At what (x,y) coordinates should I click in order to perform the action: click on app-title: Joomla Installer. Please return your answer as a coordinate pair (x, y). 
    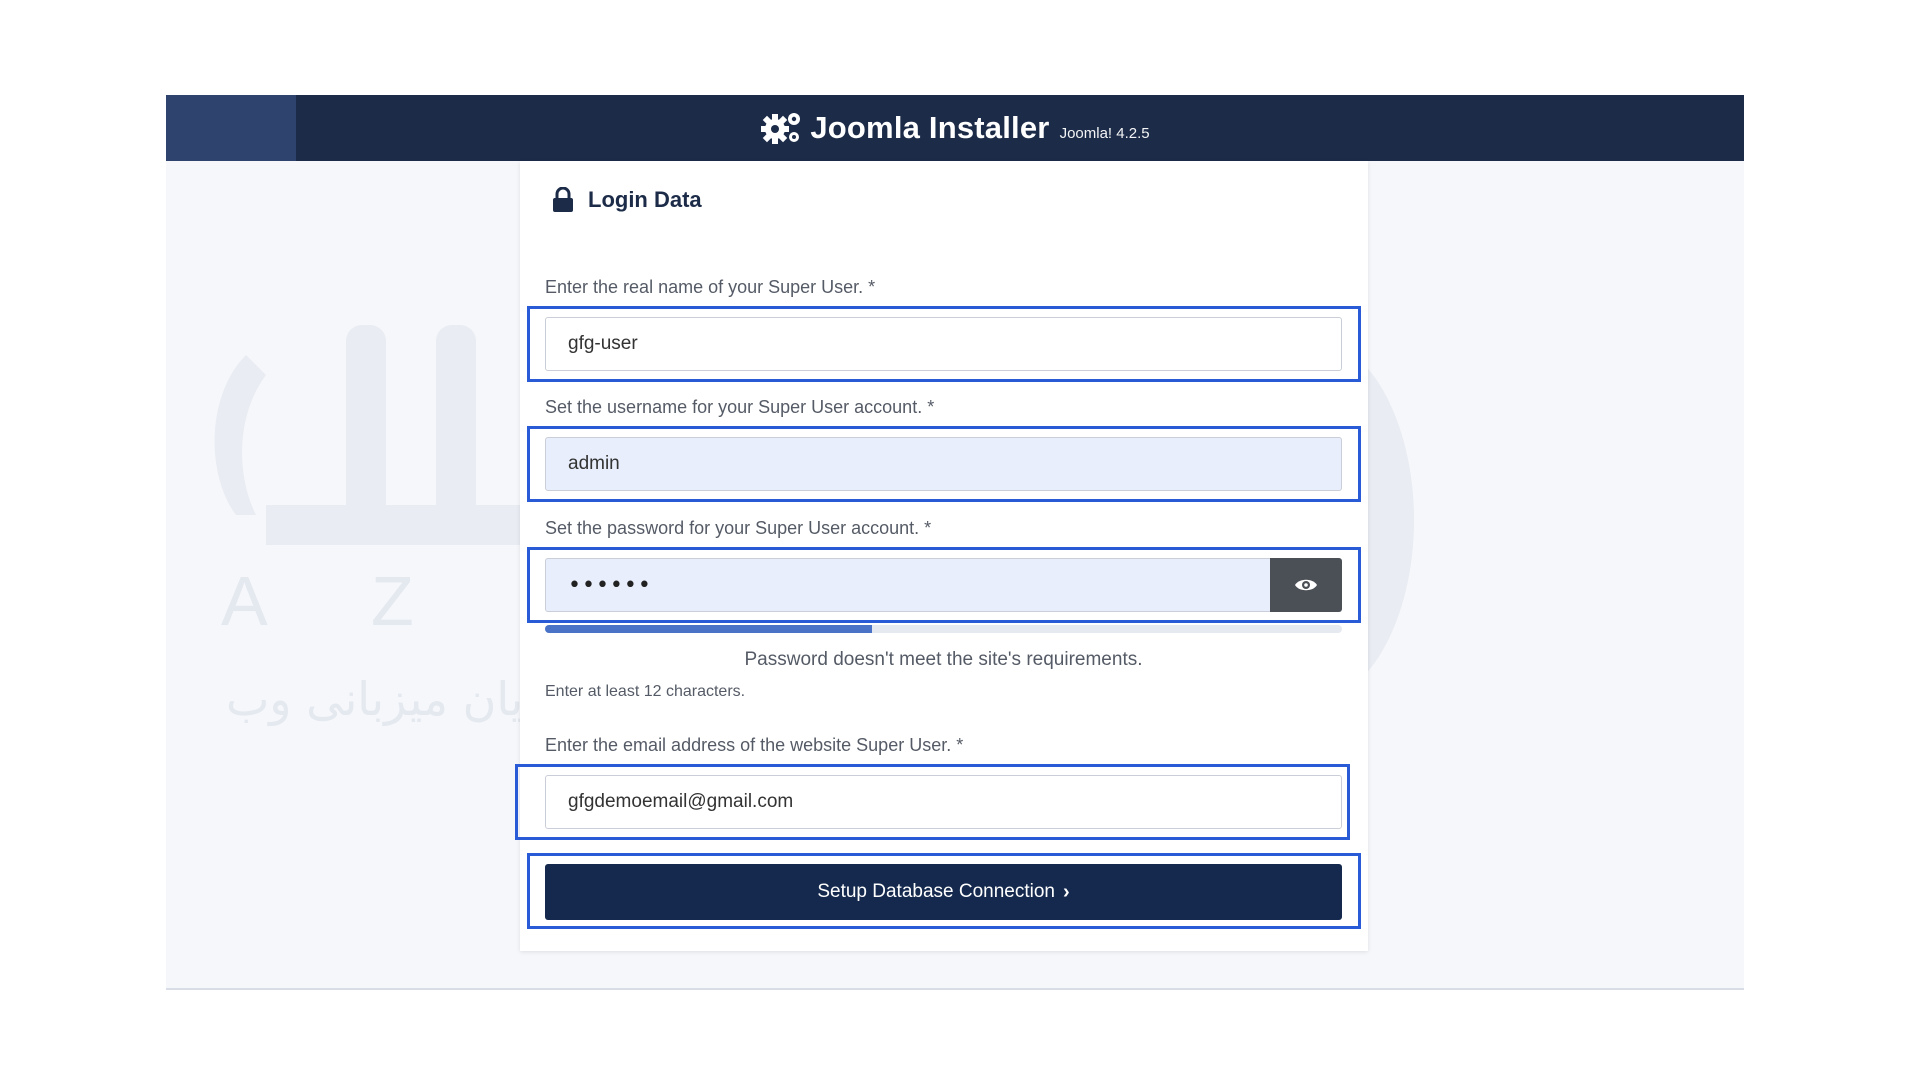
    Looking at the image, I should click on (930, 127).